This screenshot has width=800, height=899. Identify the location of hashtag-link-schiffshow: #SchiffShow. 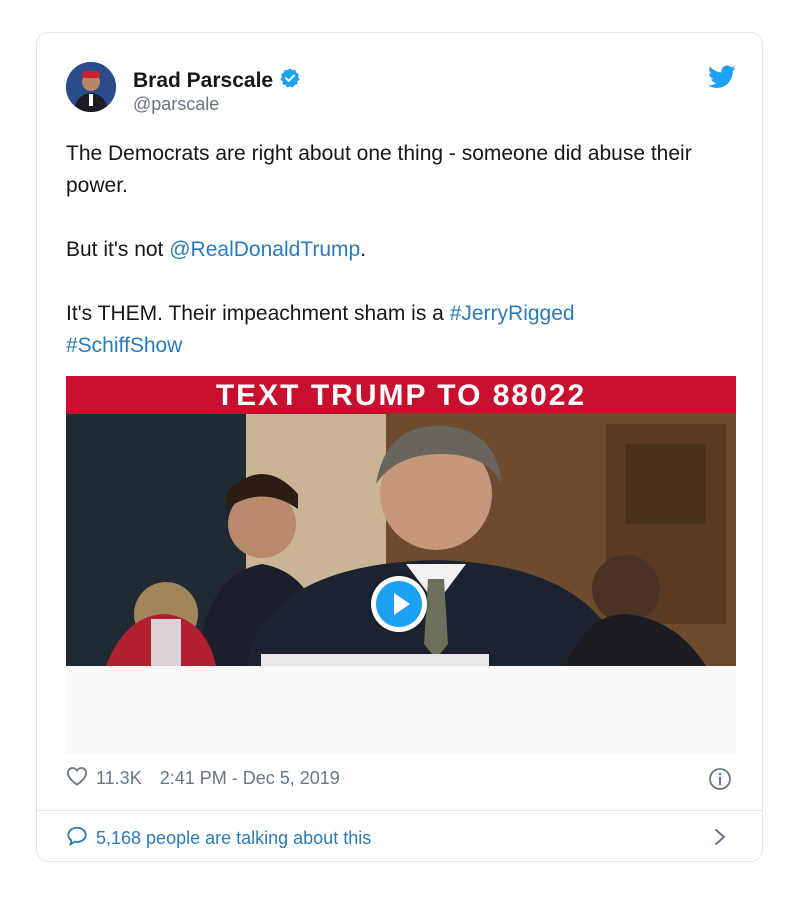
(124, 345).